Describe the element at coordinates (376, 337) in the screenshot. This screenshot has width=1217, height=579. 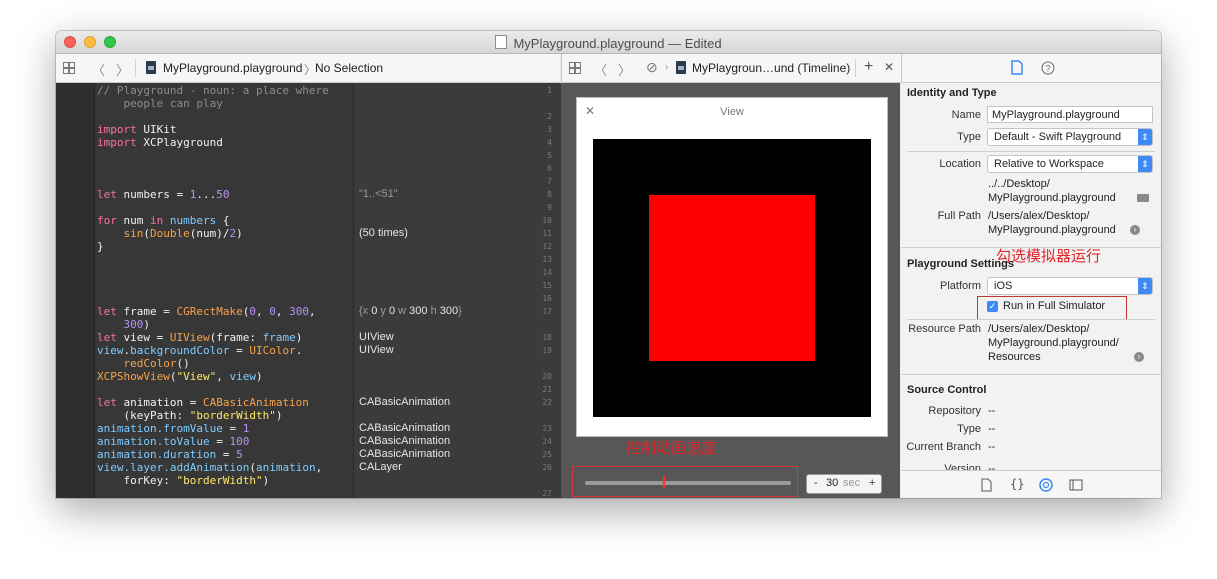
I see `result-line-18: UIView` at that location.